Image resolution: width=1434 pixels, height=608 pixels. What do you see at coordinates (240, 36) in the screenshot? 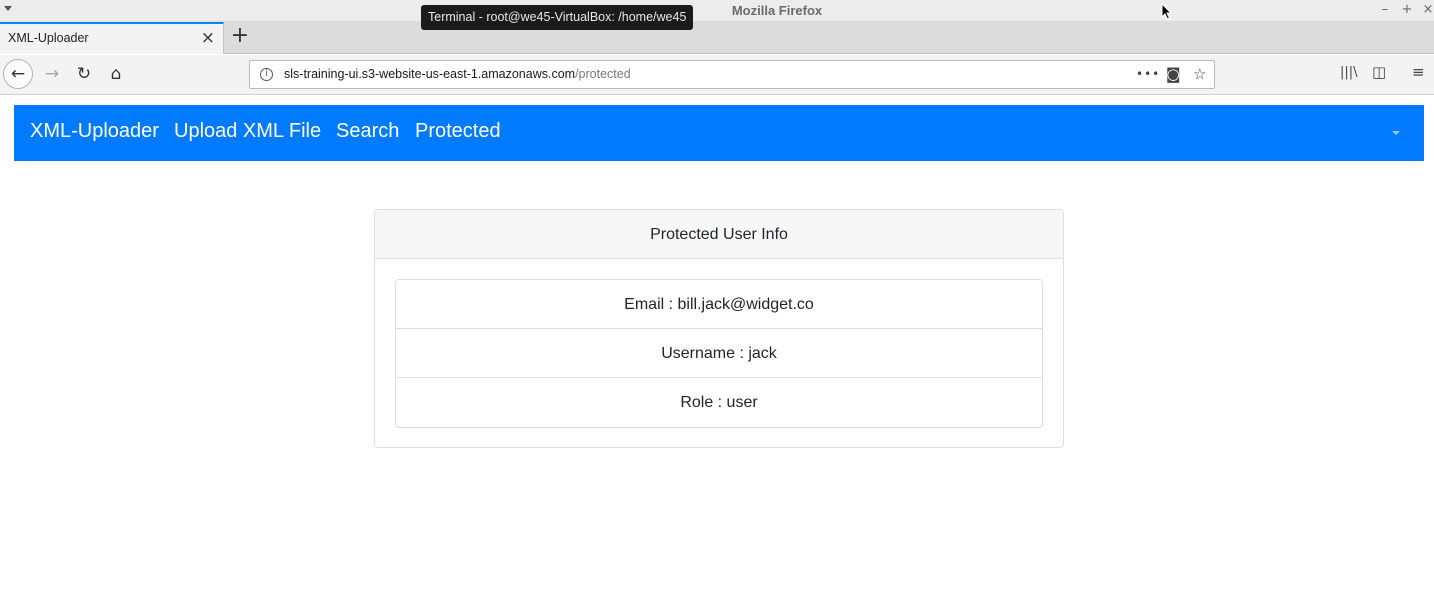
I see `new-tab-button: +` at bounding box center [240, 36].